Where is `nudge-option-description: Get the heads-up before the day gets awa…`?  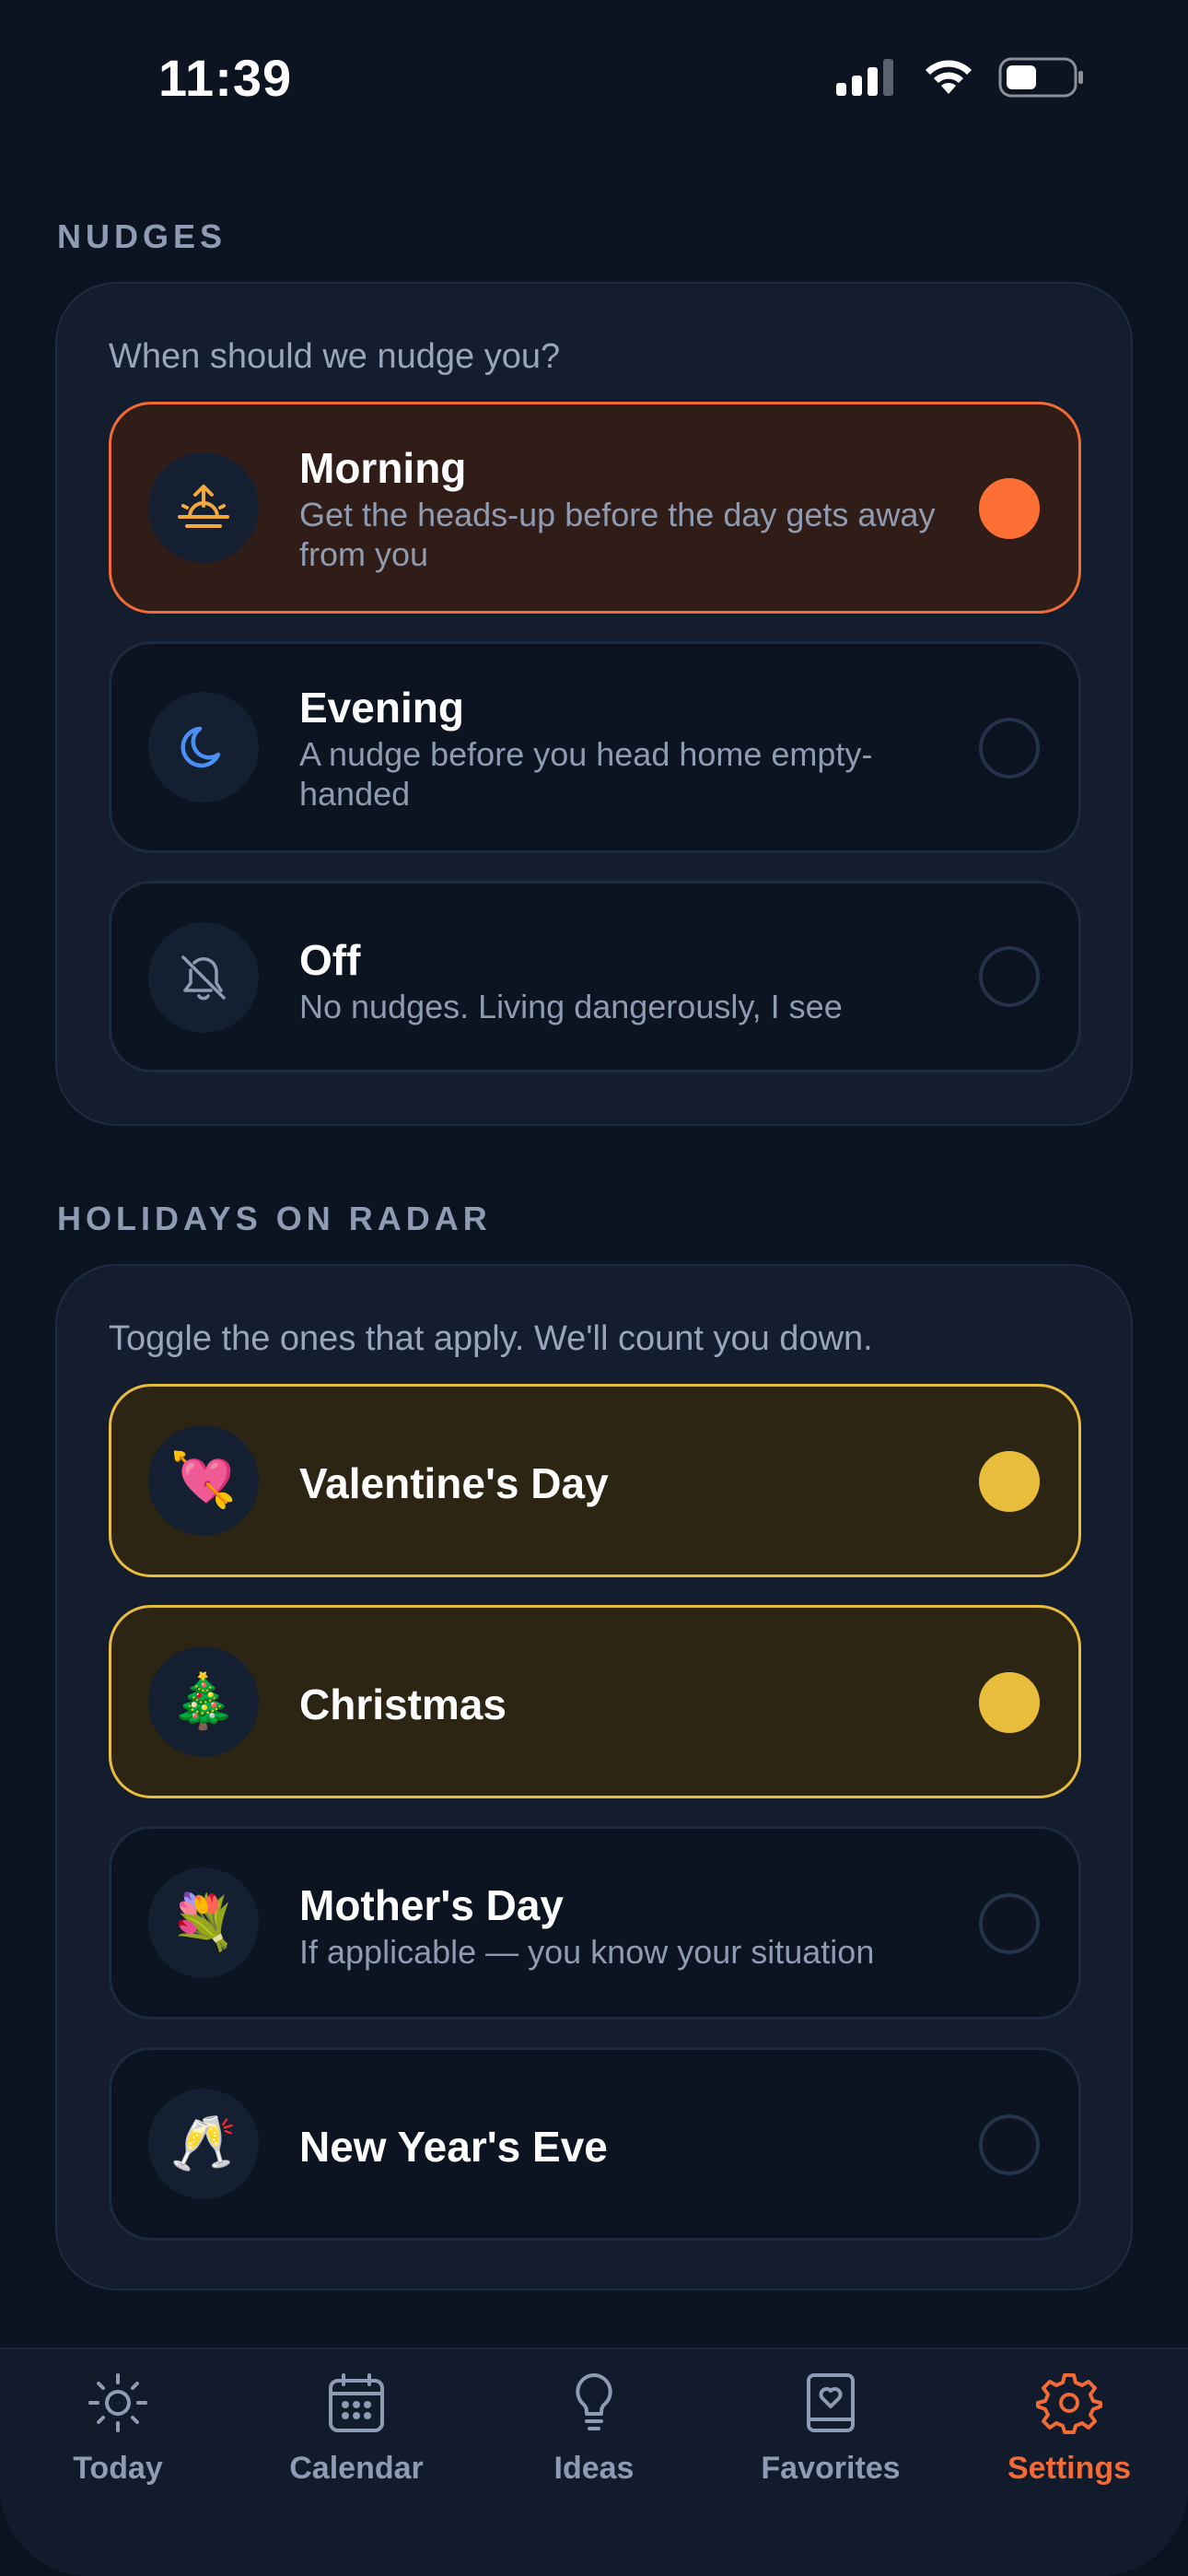
nudge-option-description: Get the heads-up before the day gets awa… is located at coordinates (617, 534).